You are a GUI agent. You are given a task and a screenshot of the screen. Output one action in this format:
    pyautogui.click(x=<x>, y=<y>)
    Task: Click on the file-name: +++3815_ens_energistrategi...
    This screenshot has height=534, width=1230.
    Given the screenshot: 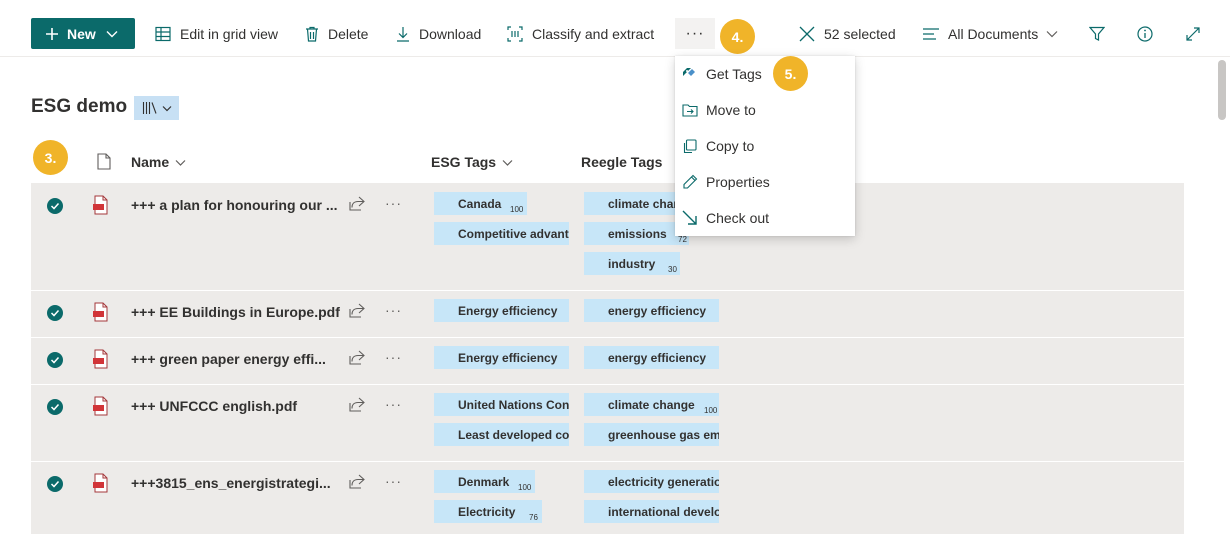 What is the action you would take?
    pyautogui.click(x=231, y=483)
    